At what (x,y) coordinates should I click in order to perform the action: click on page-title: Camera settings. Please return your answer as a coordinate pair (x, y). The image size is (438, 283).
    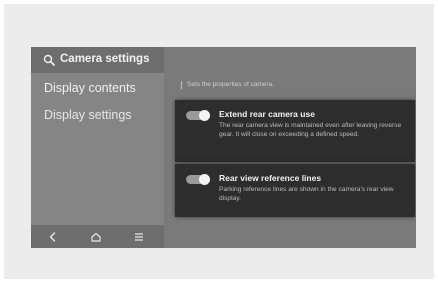
    Looking at the image, I should click on (105, 59).